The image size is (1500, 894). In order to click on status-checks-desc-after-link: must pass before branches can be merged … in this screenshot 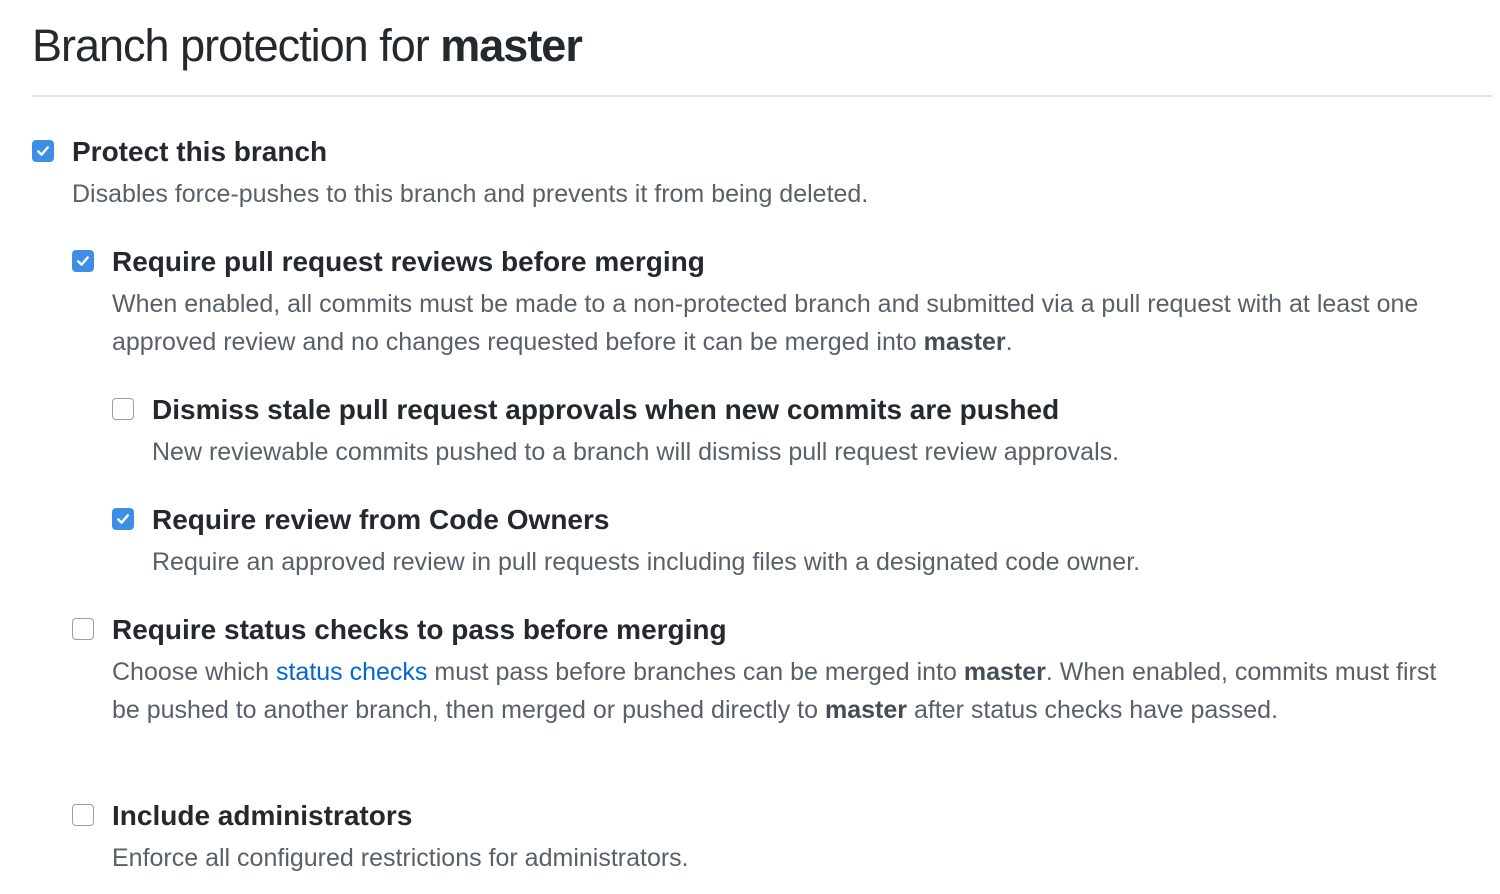, I will do `click(695, 672)`.